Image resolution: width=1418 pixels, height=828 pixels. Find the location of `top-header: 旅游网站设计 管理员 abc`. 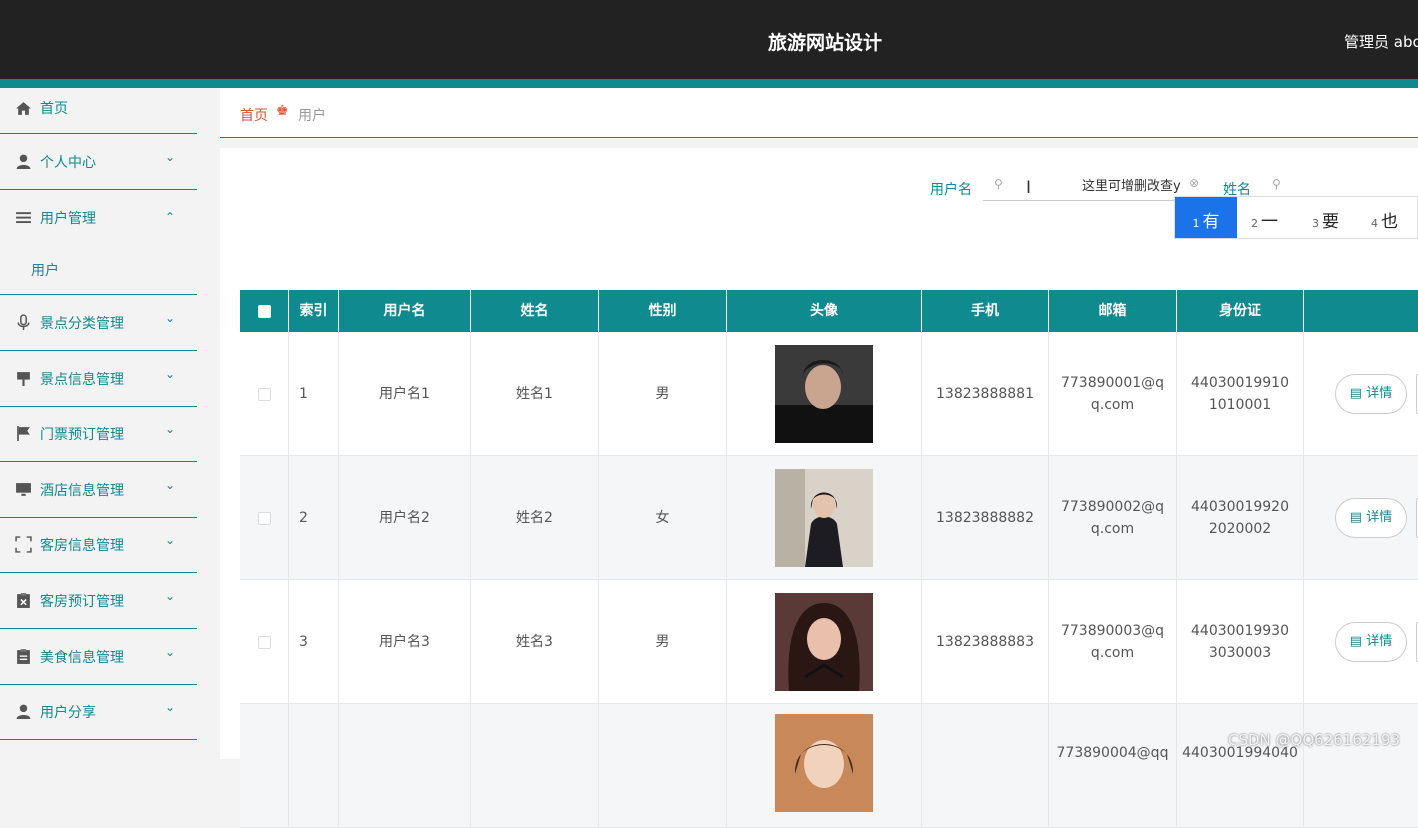

top-header: 旅游网站设计 管理员 abc is located at coordinates (709, 44).